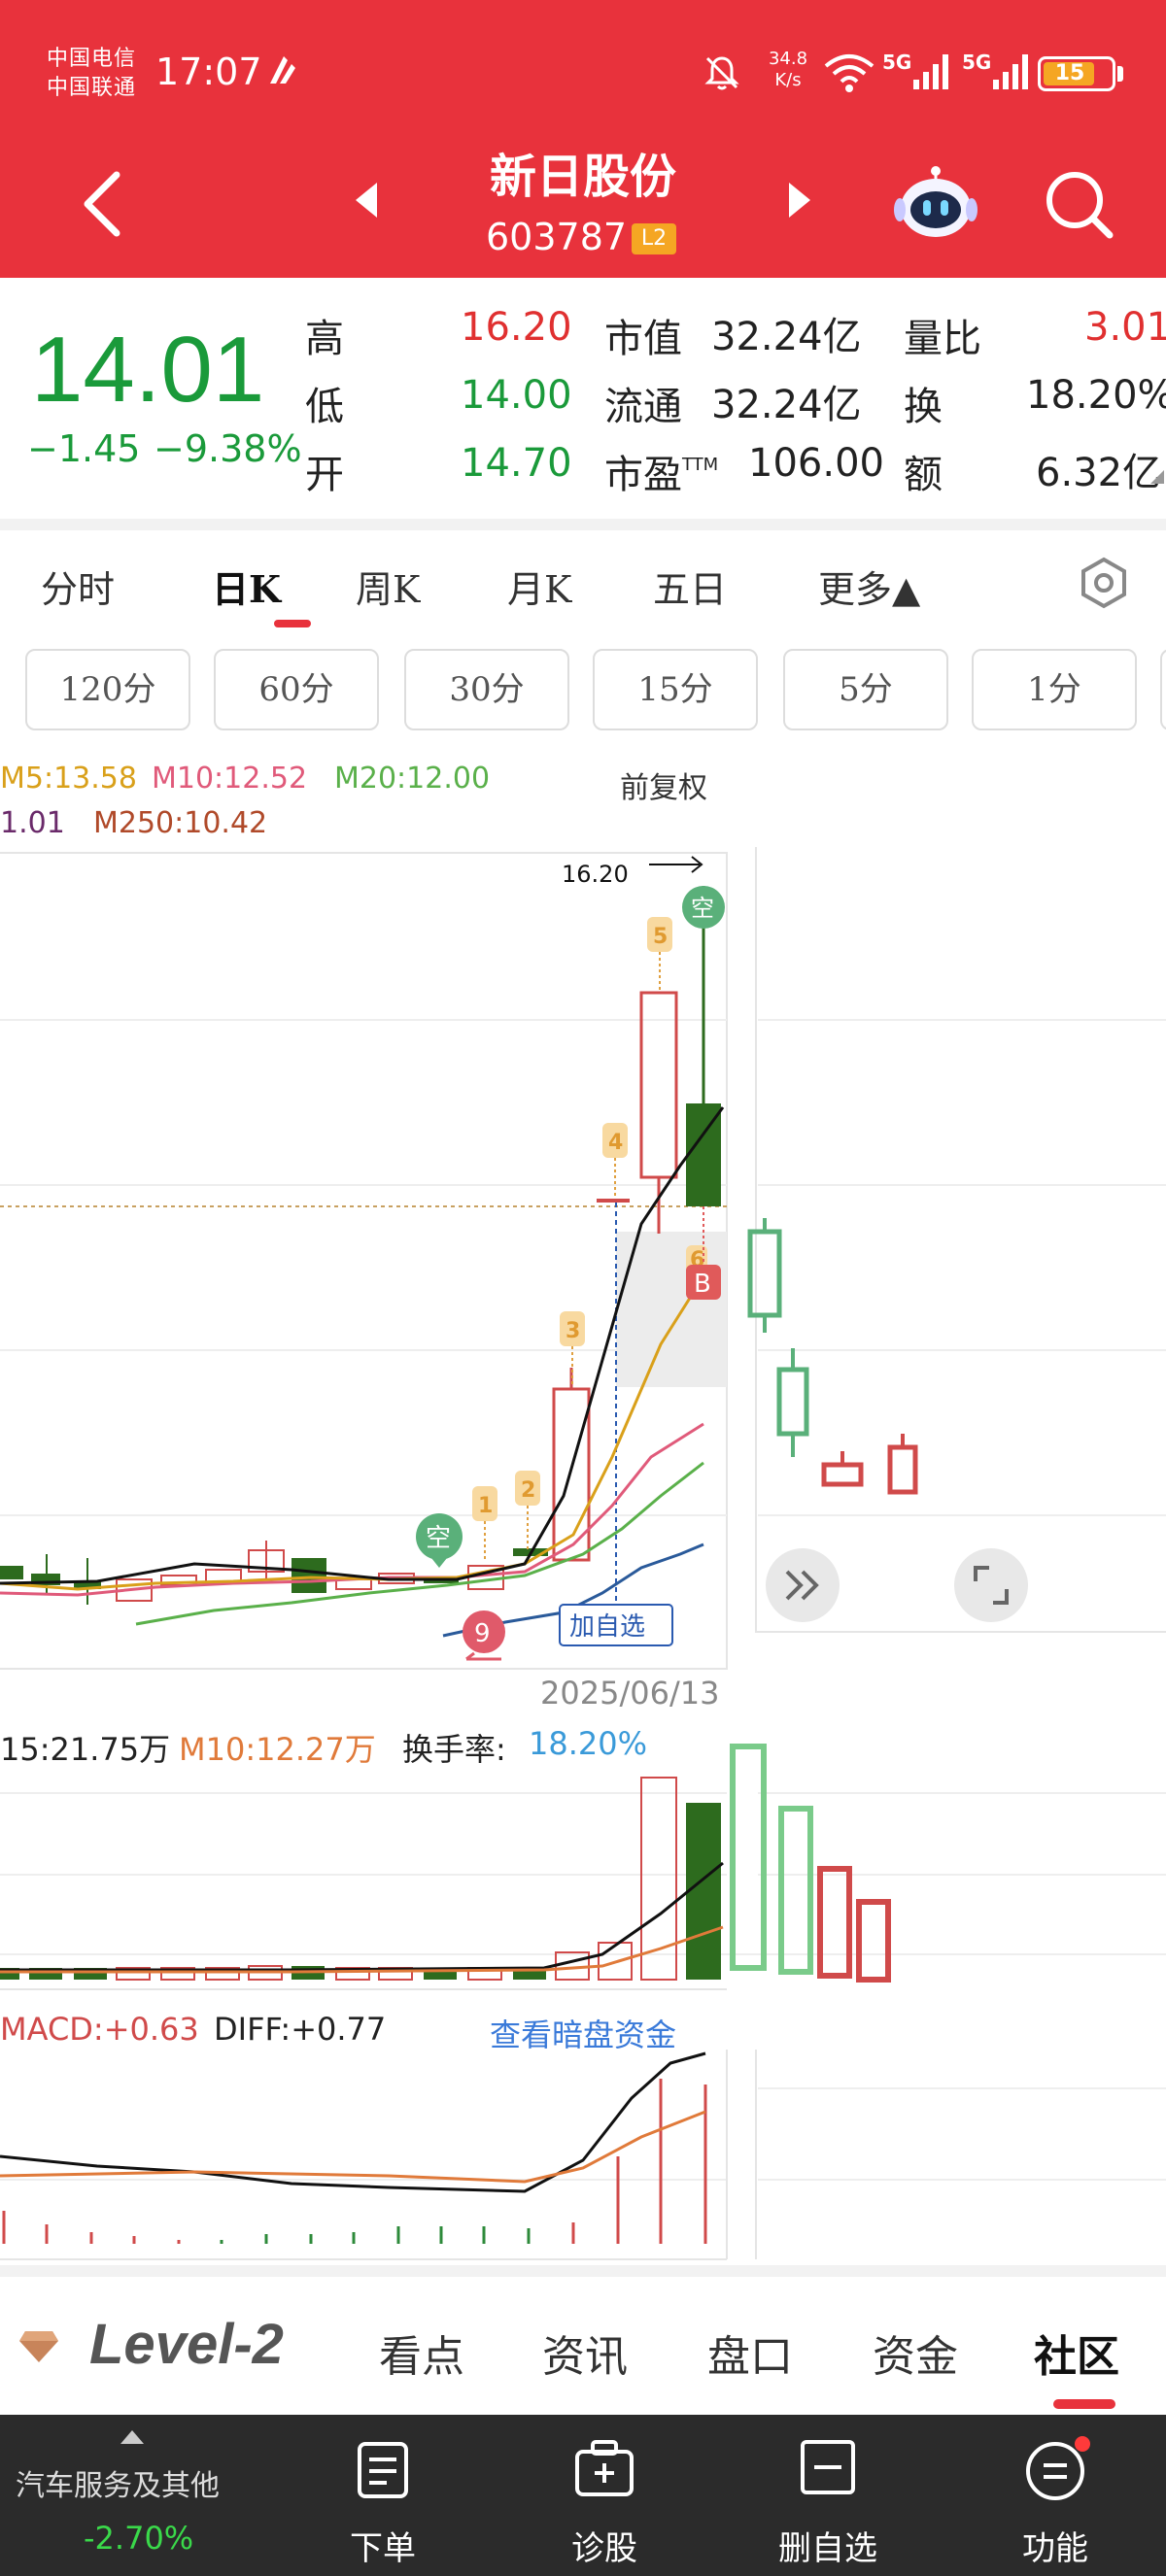 The width and height of the screenshot is (1166, 2576). I want to click on signal-1-label: 5G, so click(897, 62).